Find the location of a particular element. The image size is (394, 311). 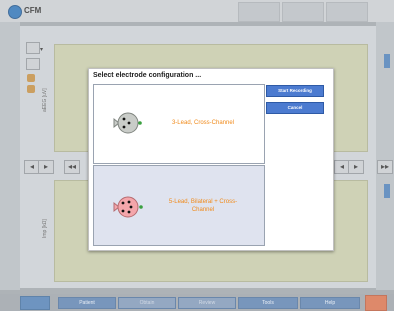

head-3-lead-icon is located at coordinates (127, 123).